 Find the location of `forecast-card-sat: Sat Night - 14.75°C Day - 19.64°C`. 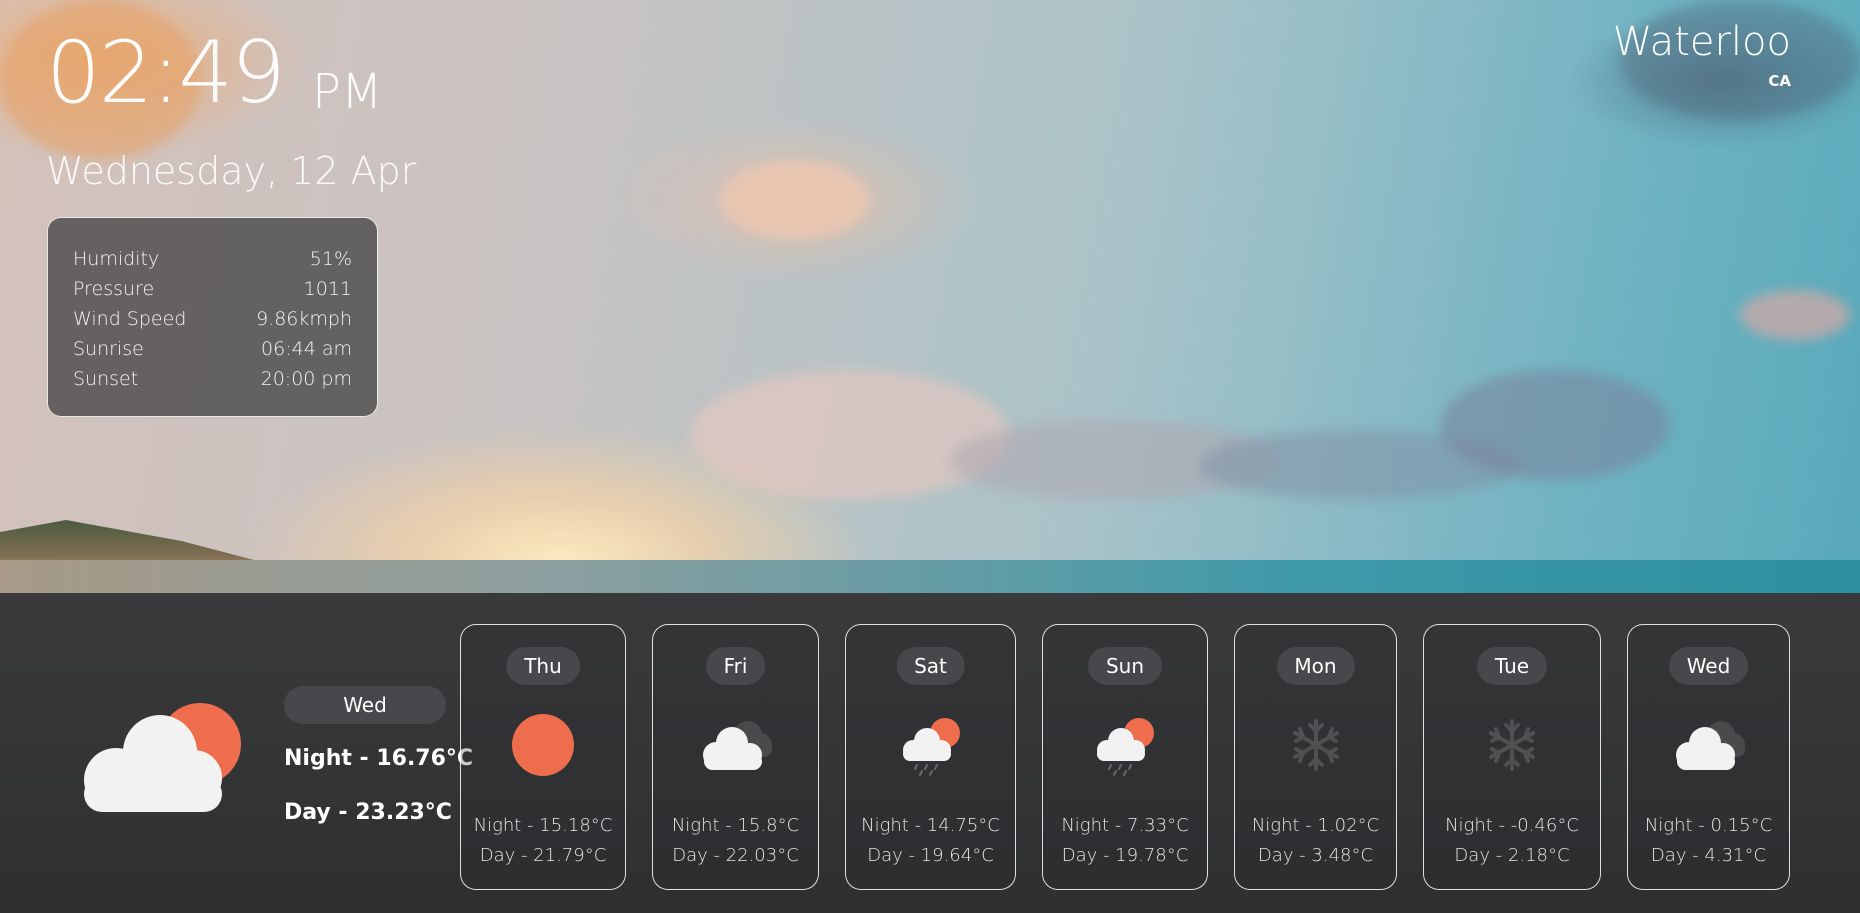

forecast-card-sat: Sat Night - 14.75°C Day - 19.64°C is located at coordinates (930, 757).